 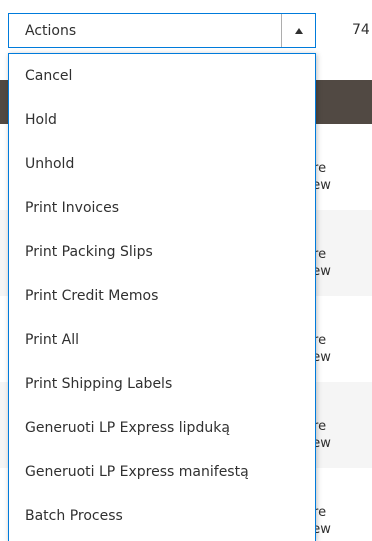 I want to click on menu-item-cancel: Cancel, so click(x=162, y=76).